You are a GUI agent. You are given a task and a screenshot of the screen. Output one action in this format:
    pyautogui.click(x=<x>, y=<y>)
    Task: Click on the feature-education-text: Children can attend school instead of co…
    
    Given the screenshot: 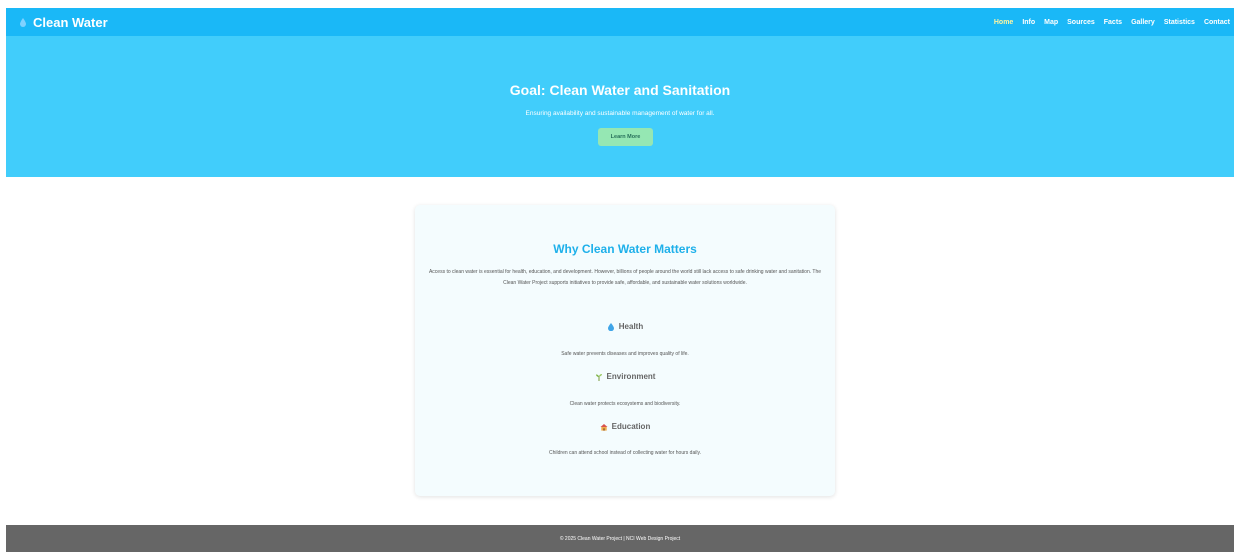 What is the action you would take?
    pyautogui.click(x=625, y=453)
    